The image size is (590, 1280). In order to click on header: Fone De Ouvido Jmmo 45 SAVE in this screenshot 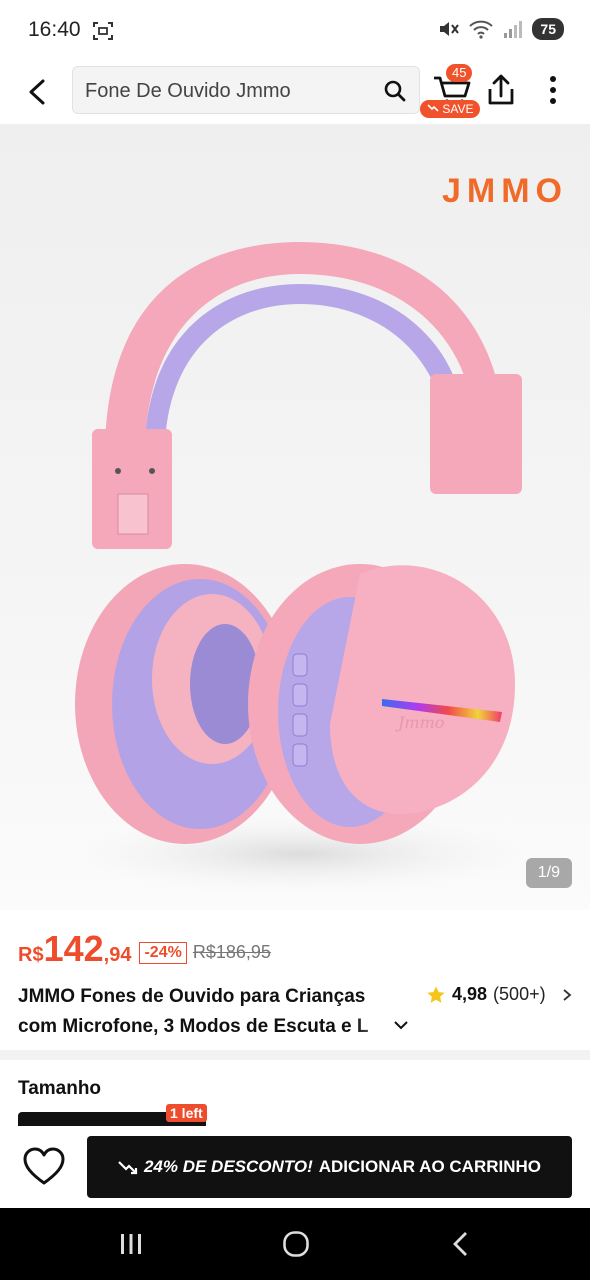, I will do `click(295, 93)`.